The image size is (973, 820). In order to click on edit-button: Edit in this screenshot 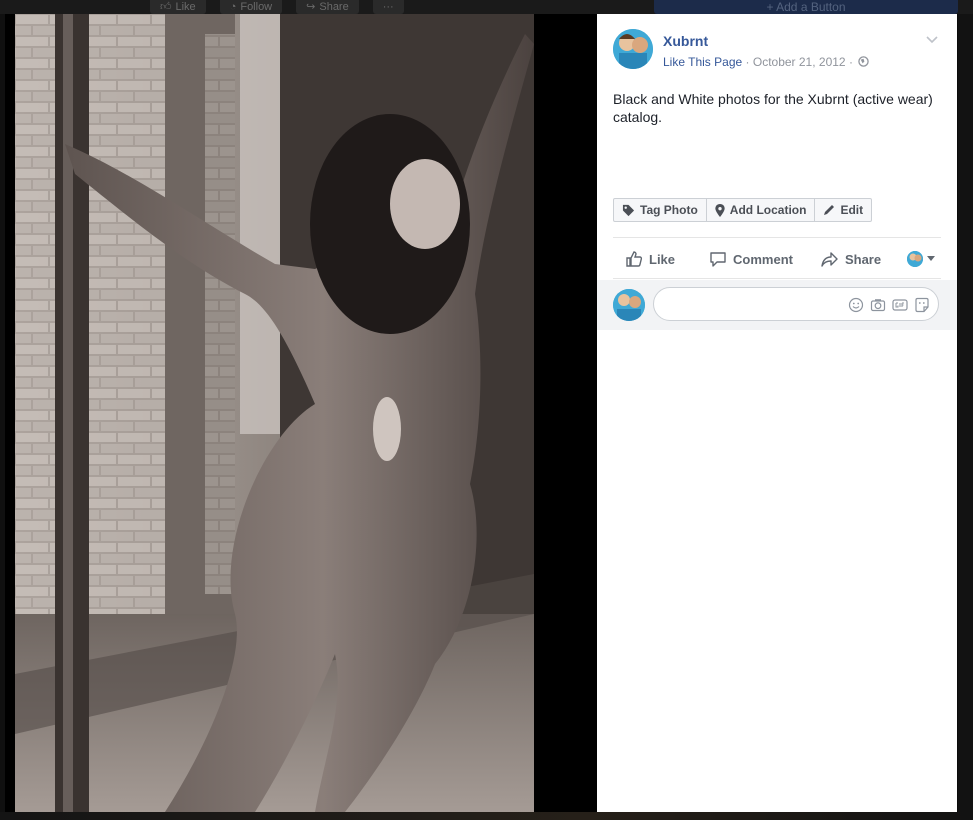, I will do `click(843, 210)`.